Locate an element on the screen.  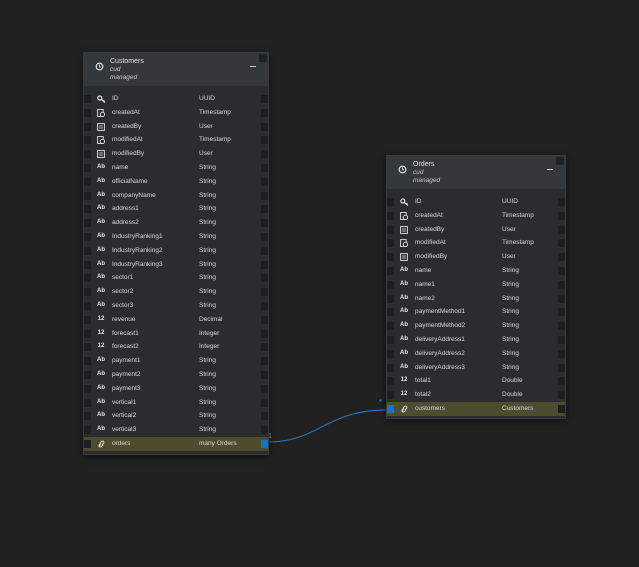
collapse-icon is located at coordinates (253, 66).